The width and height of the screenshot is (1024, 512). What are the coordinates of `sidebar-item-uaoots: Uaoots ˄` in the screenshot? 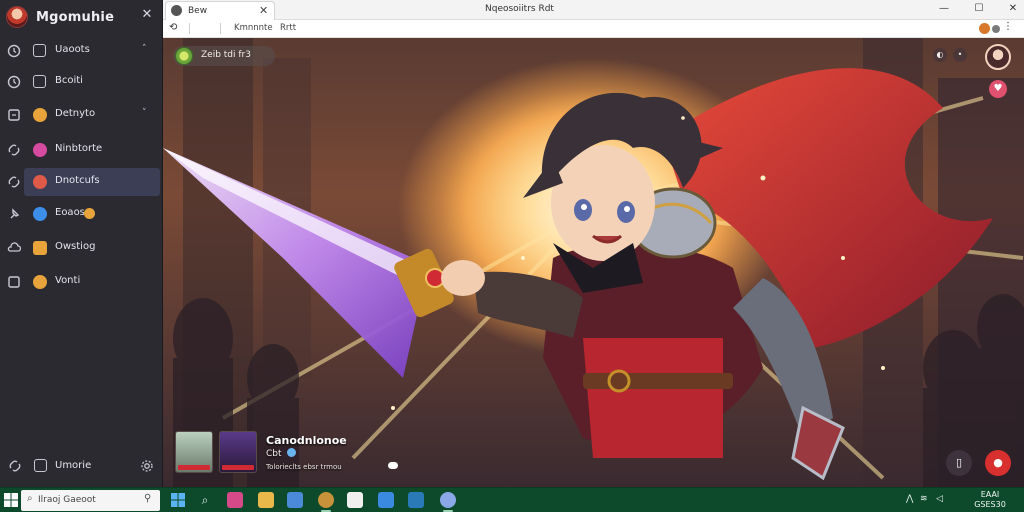 It's located at (81, 51).